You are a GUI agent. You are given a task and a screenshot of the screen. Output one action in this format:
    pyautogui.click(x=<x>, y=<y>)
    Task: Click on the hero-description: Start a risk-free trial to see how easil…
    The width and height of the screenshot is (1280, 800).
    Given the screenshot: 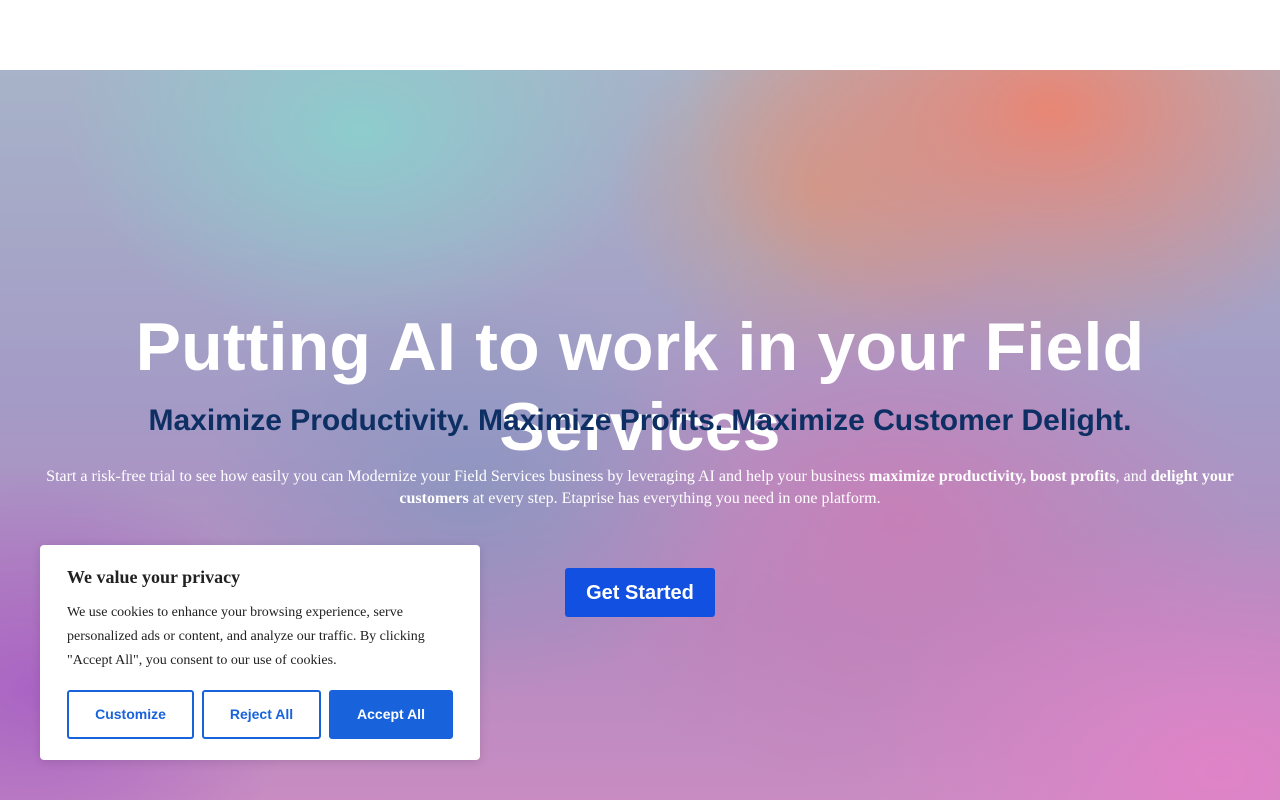 What is the action you would take?
    pyautogui.click(x=640, y=488)
    